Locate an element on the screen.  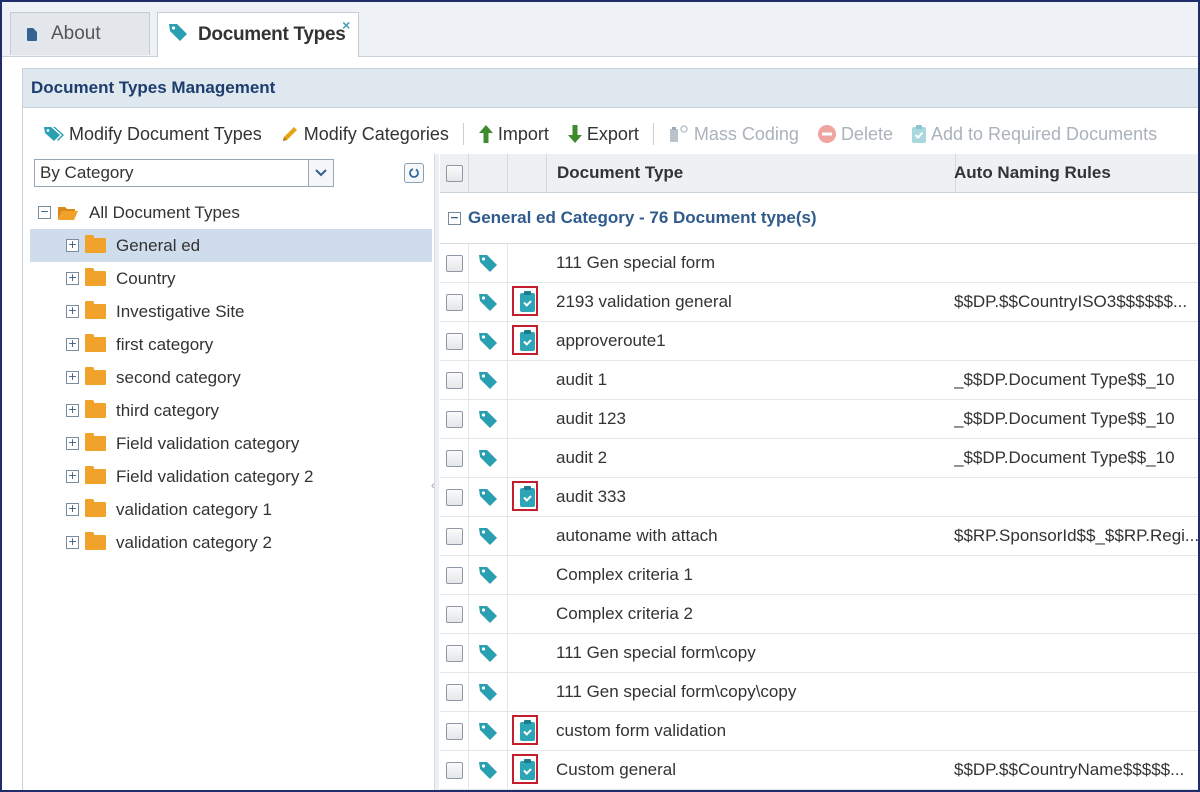
document-type-name: approveroute1 is located at coordinates (611, 340).